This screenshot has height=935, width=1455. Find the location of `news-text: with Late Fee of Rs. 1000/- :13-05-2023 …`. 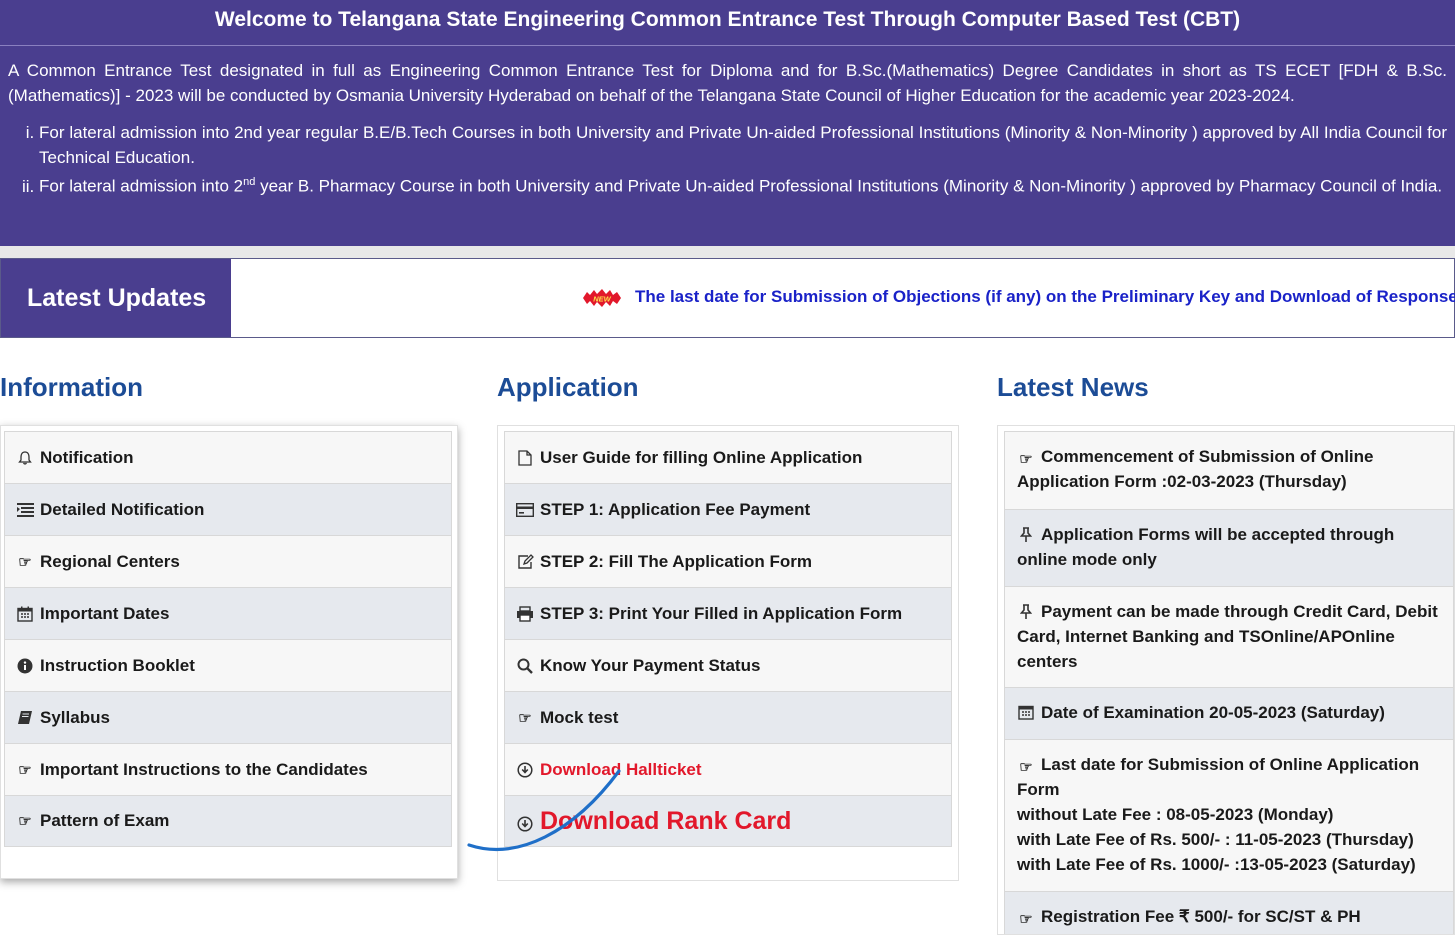

news-text: with Late Fee of Rs. 1000/- :13-05-2023 … is located at coordinates (1216, 864).